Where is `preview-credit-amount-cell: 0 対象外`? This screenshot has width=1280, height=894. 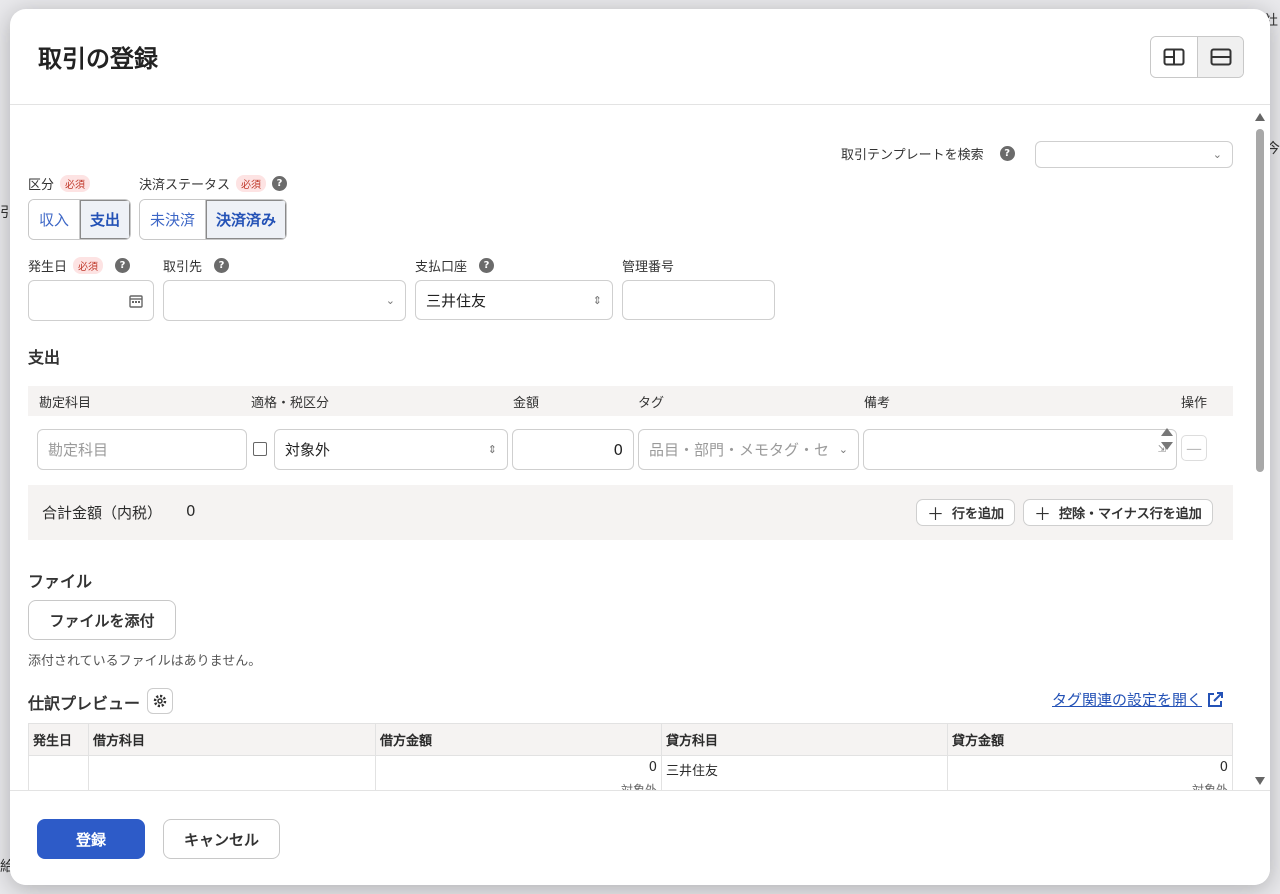 preview-credit-amount-cell: 0 対象外 is located at coordinates (1090, 772).